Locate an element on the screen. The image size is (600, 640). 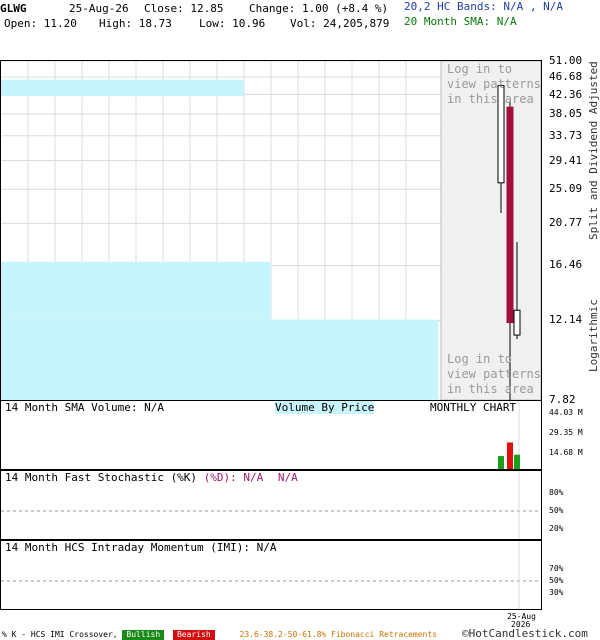
volume-value: Vol: 24,205,879 is located at coordinates (340, 23).